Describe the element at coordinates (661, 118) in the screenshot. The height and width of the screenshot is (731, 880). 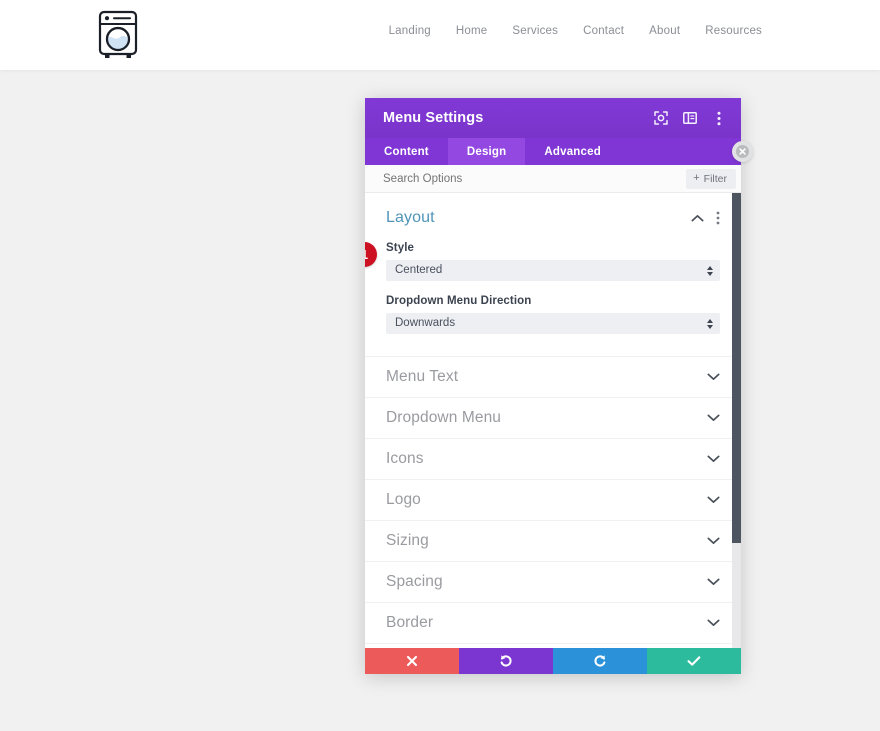
I see `responsive-view-icon` at that location.